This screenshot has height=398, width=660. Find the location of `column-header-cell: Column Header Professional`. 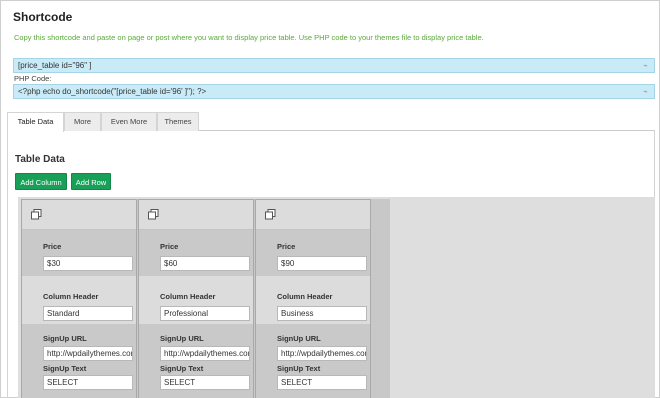

column-header-cell: Column Header Professional is located at coordinates (196, 300).